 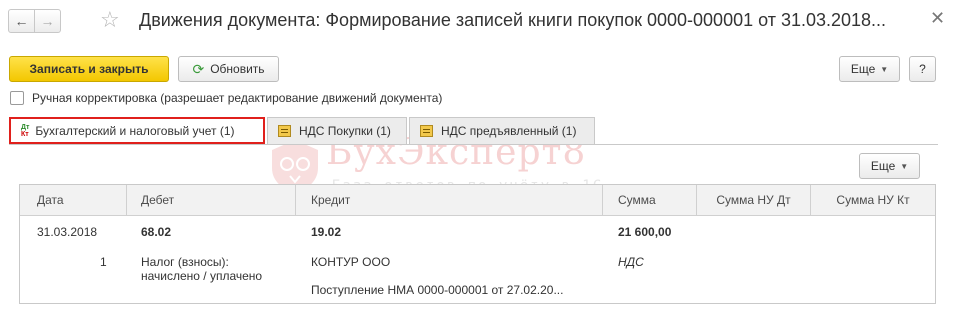 What do you see at coordinates (863, 69) in the screenshot?
I see `more-label: Еще` at bounding box center [863, 69].